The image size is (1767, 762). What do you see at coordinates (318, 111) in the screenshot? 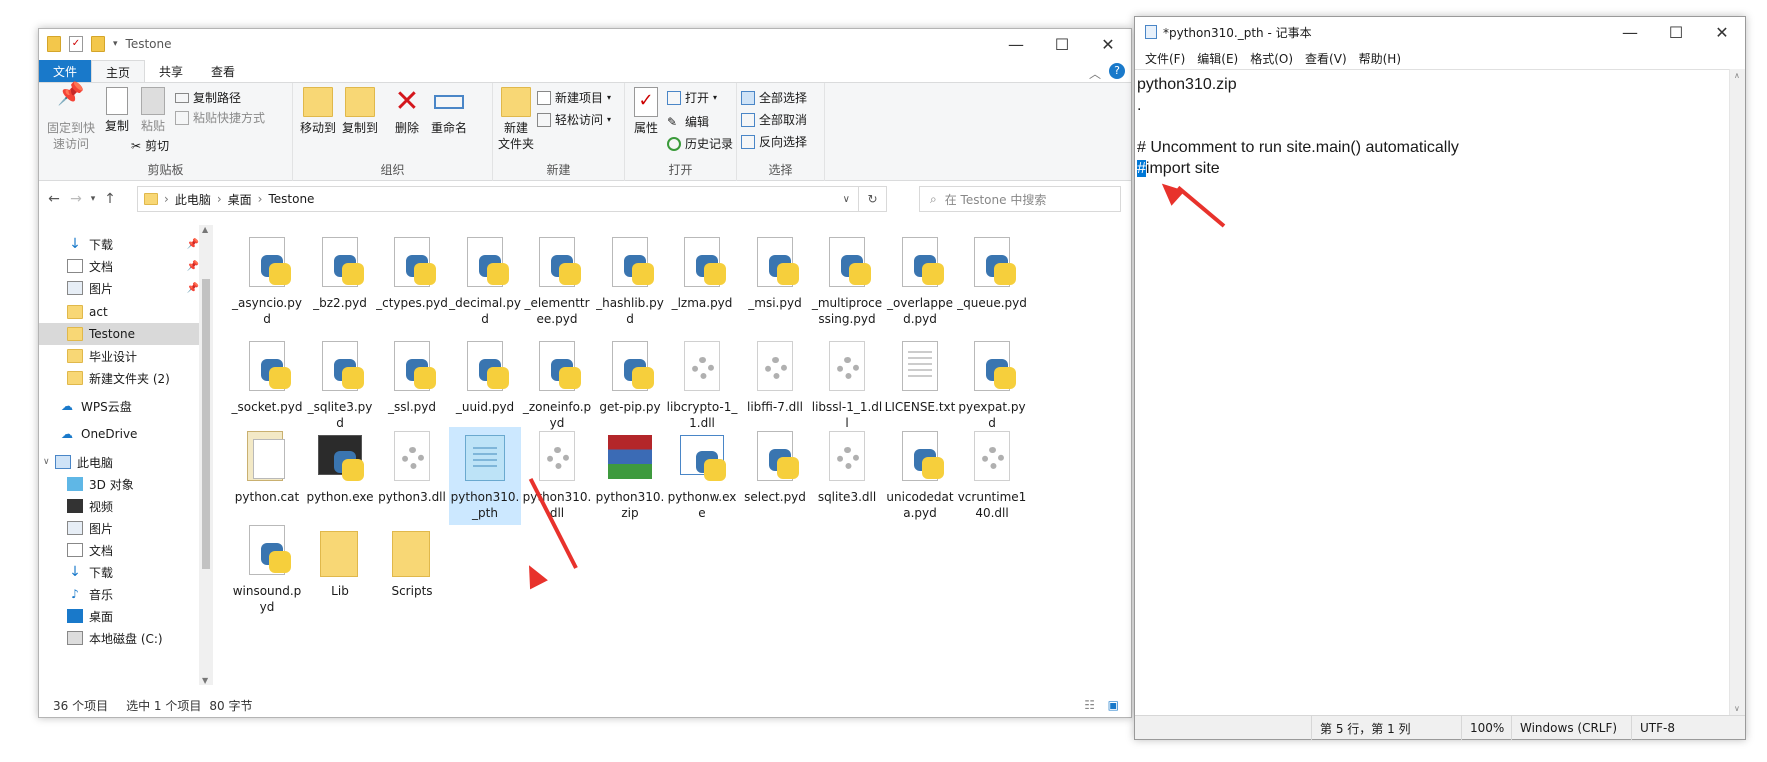
I see `move-to-button: 移动到` at bounding box center [318, 111].